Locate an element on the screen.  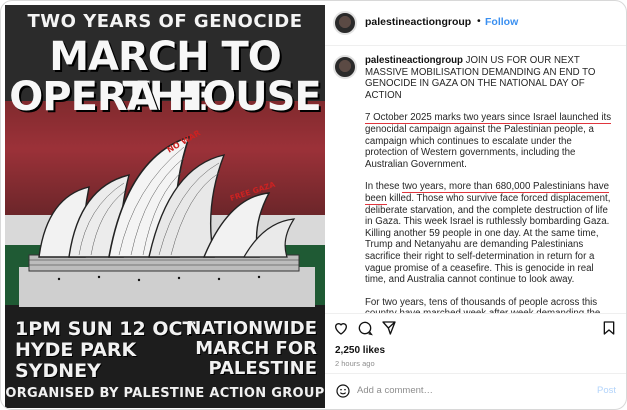
caption-username: palestineactiongroup is located at coordinates (414, 60).